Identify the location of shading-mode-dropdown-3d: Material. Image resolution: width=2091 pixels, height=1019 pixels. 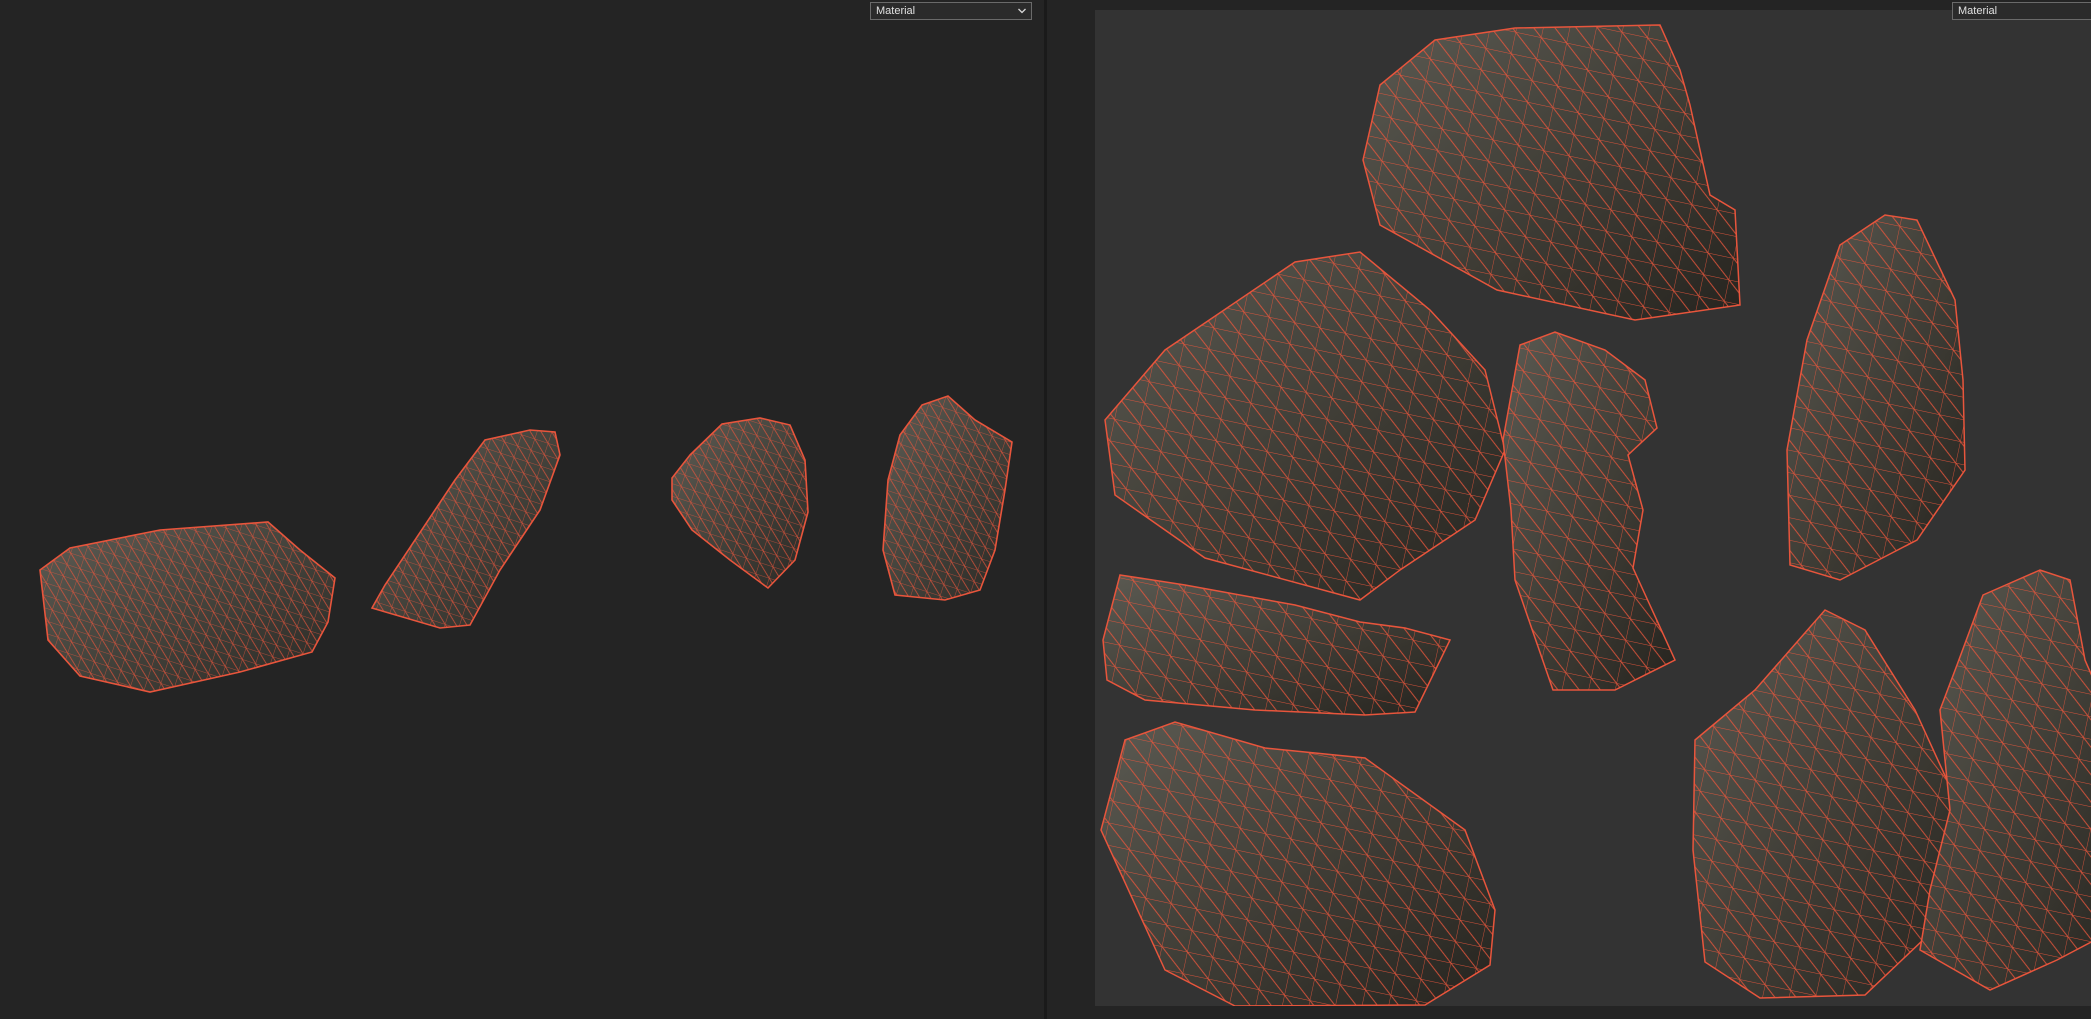
(951, 11).